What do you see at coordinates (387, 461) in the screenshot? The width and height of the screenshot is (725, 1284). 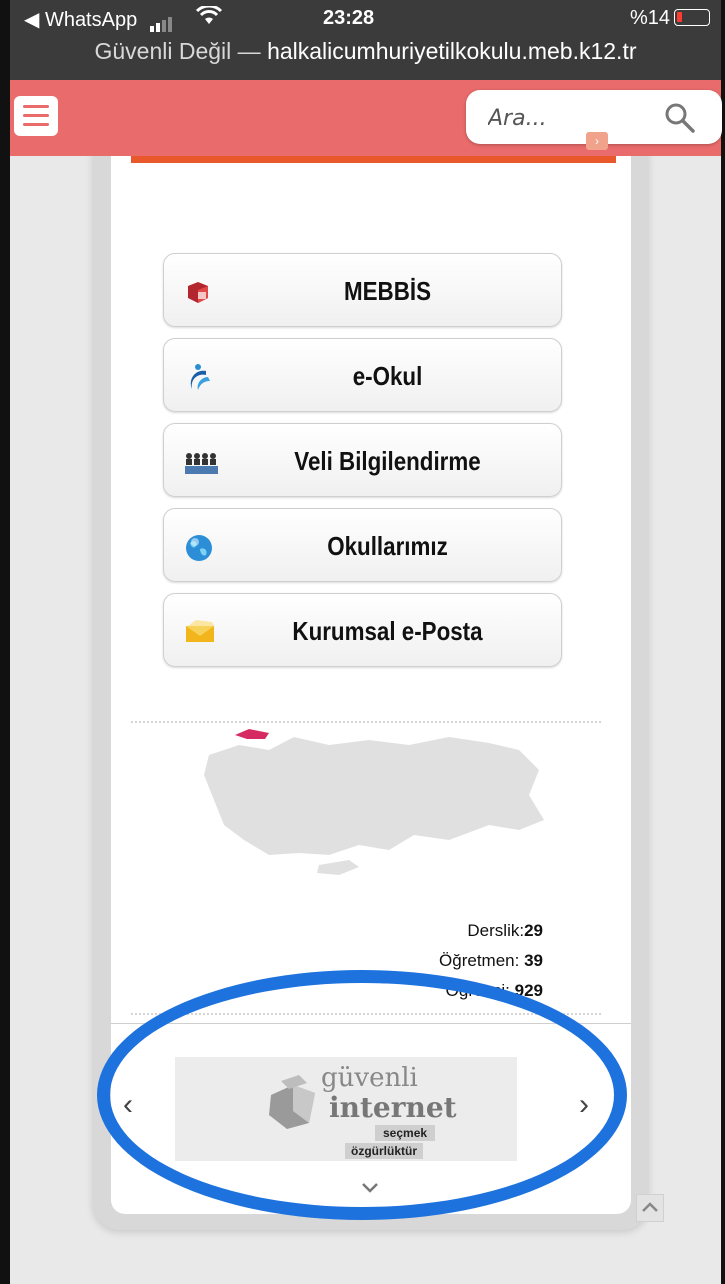 I see `veli-bilgilendirme-label: Veli Bilgilendirme` at bounding box center [387, 461].